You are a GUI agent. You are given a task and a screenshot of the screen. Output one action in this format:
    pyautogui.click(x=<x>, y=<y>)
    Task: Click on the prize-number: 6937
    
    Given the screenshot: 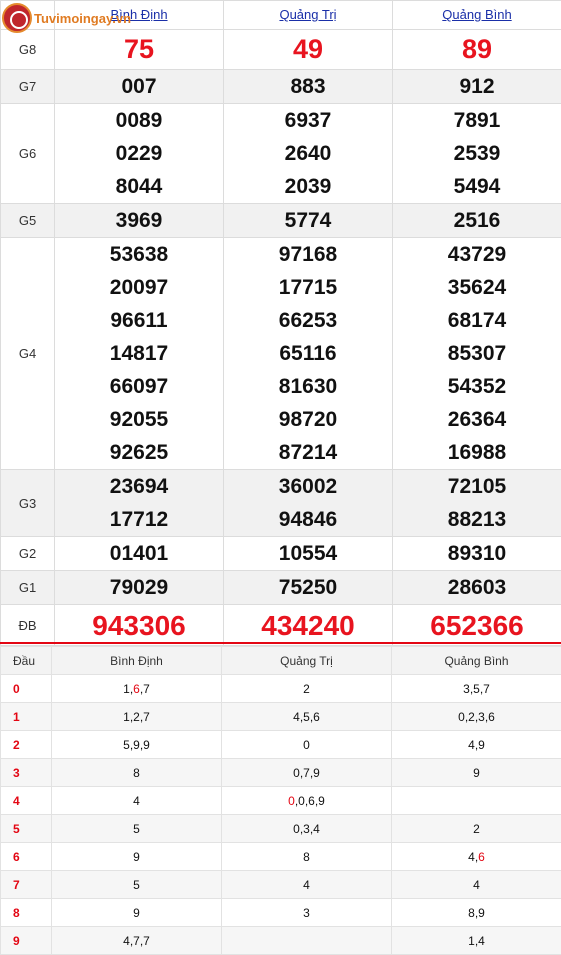 What is the action you would take?
    pyautogui.click(x=308, y=120)
    